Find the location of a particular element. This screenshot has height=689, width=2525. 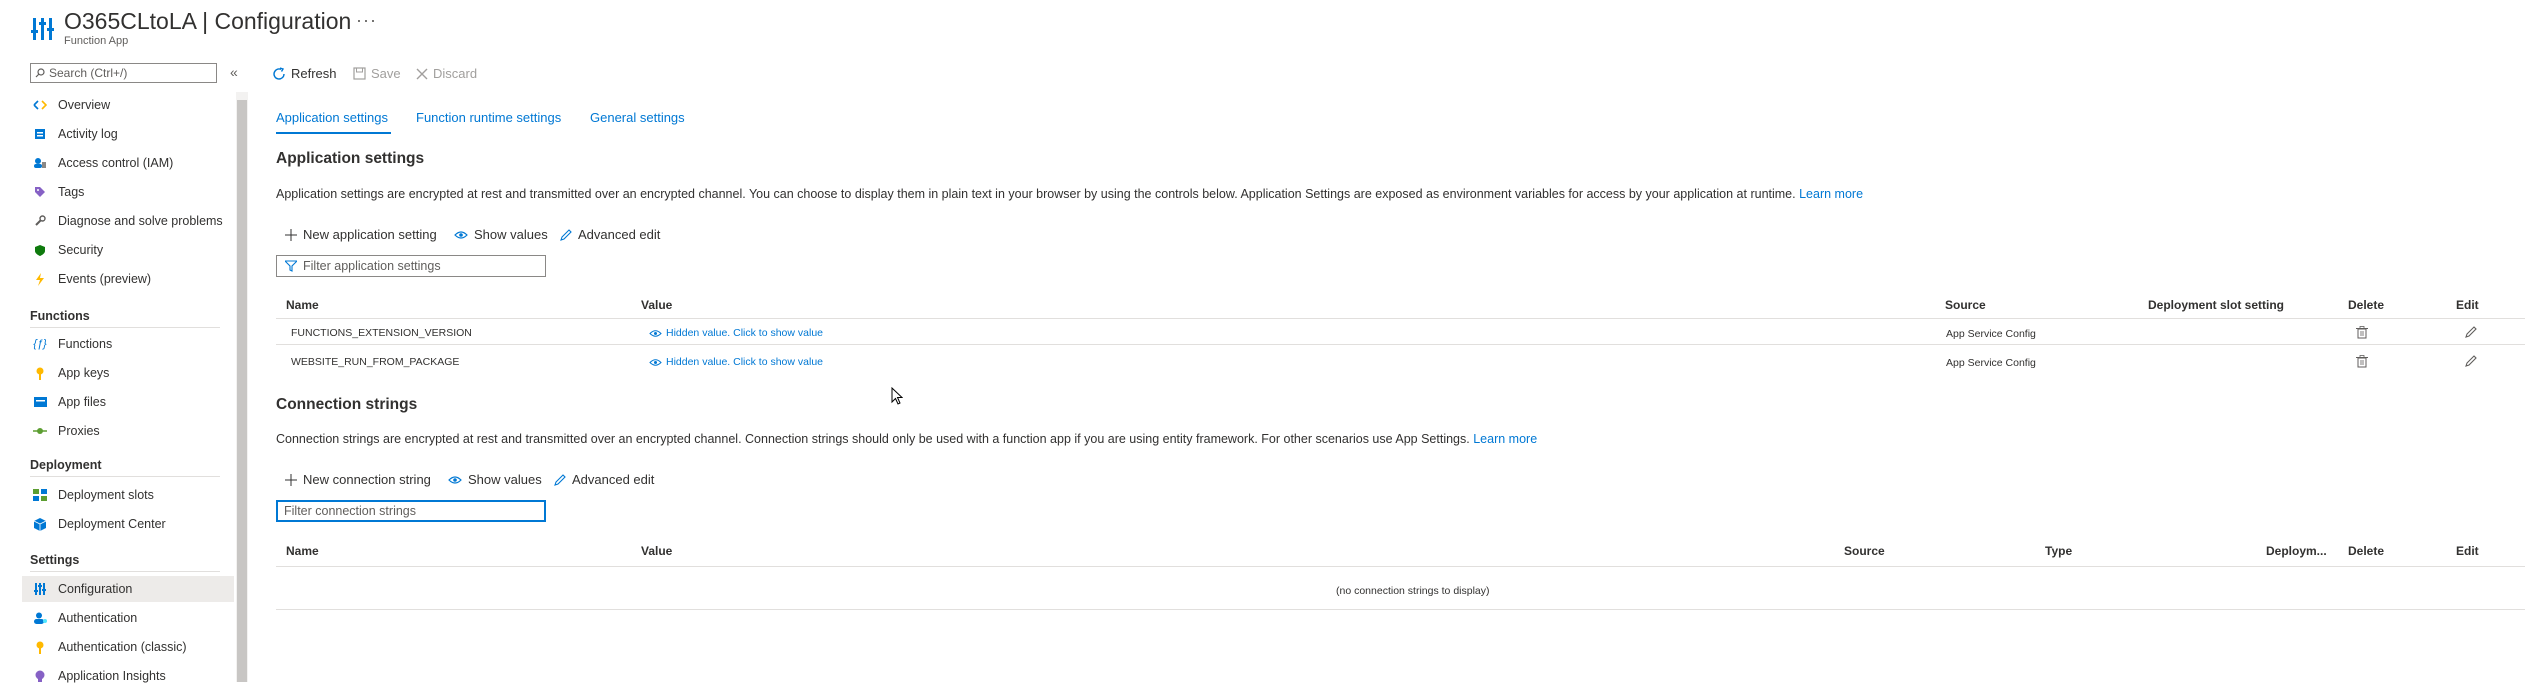

sidebar-item-authentication: Authentication is located at coordinates (132, 618).